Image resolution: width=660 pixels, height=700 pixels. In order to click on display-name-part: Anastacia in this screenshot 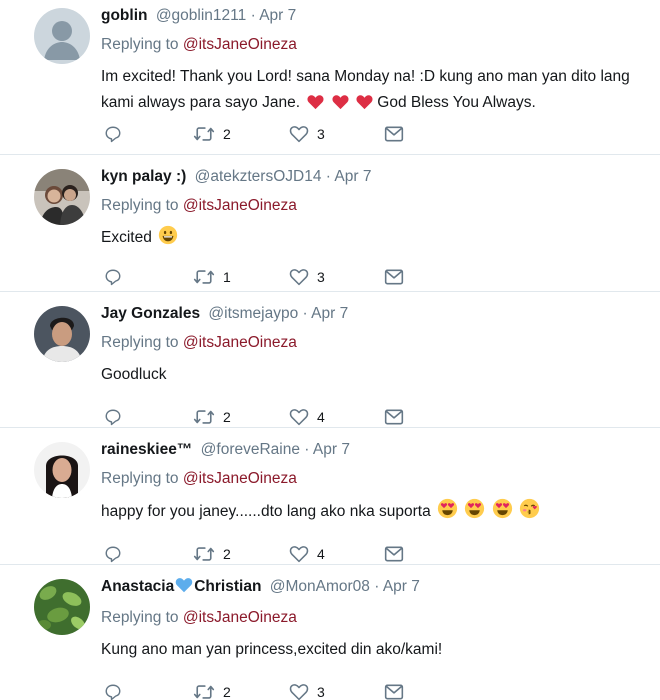, I will do `click(138, 586)`.